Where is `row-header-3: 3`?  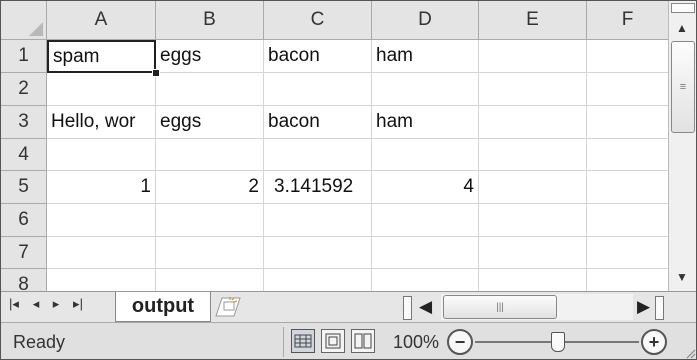 row-header-3: 3 is located at coordinates (24, 122).